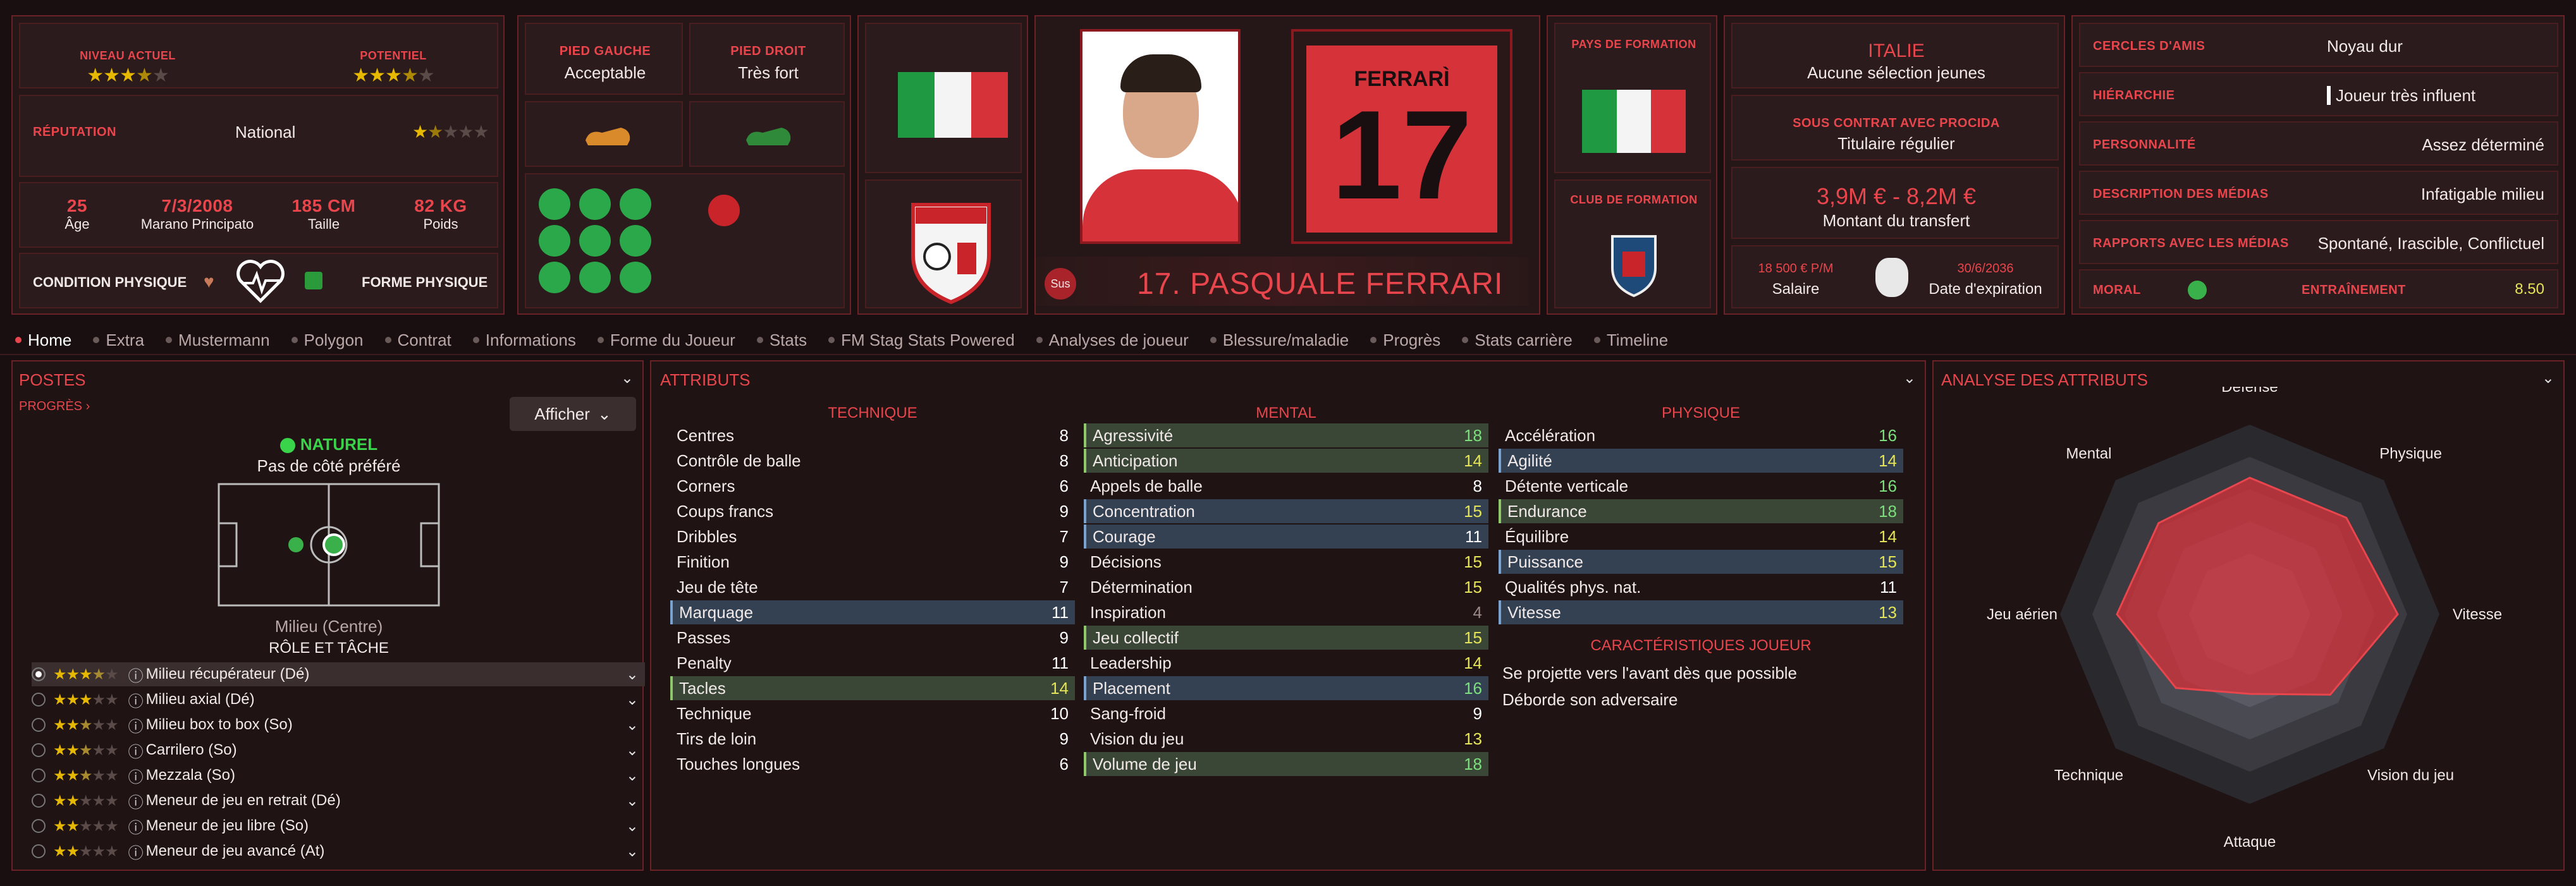 The width and height of the screenshot is (2576, 886). I want to click on attribute-row: Concentration 15, so click(1286, 511).